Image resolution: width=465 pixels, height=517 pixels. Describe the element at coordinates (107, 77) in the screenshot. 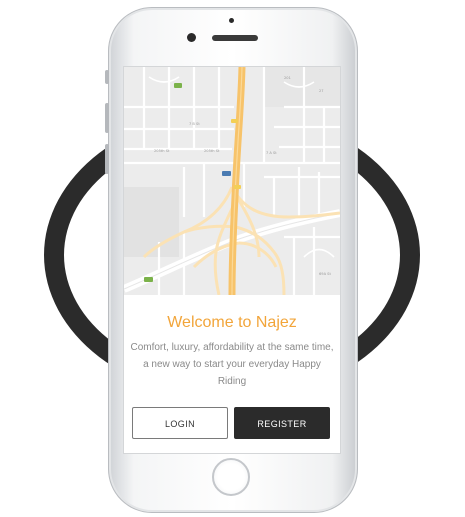

I see `mute-switch` at that location.